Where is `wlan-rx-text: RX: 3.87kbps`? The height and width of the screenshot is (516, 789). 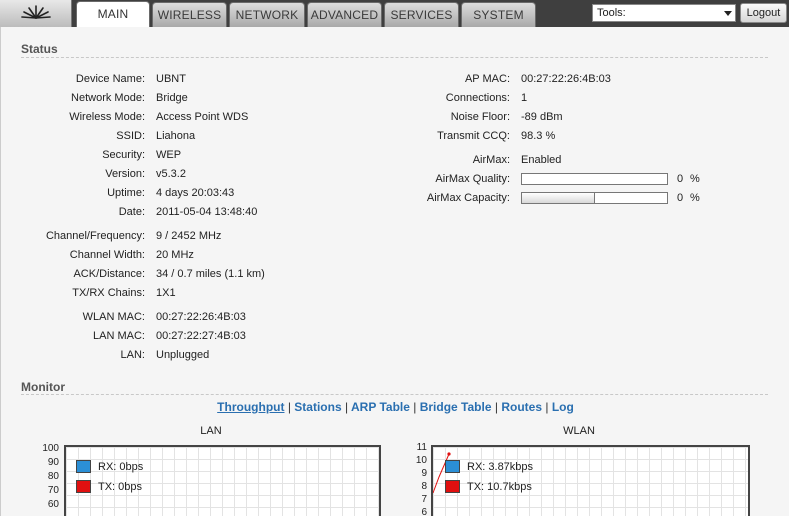
wlan-rx-text: RX: 3.87kbps is located at coordinates (500, 467).